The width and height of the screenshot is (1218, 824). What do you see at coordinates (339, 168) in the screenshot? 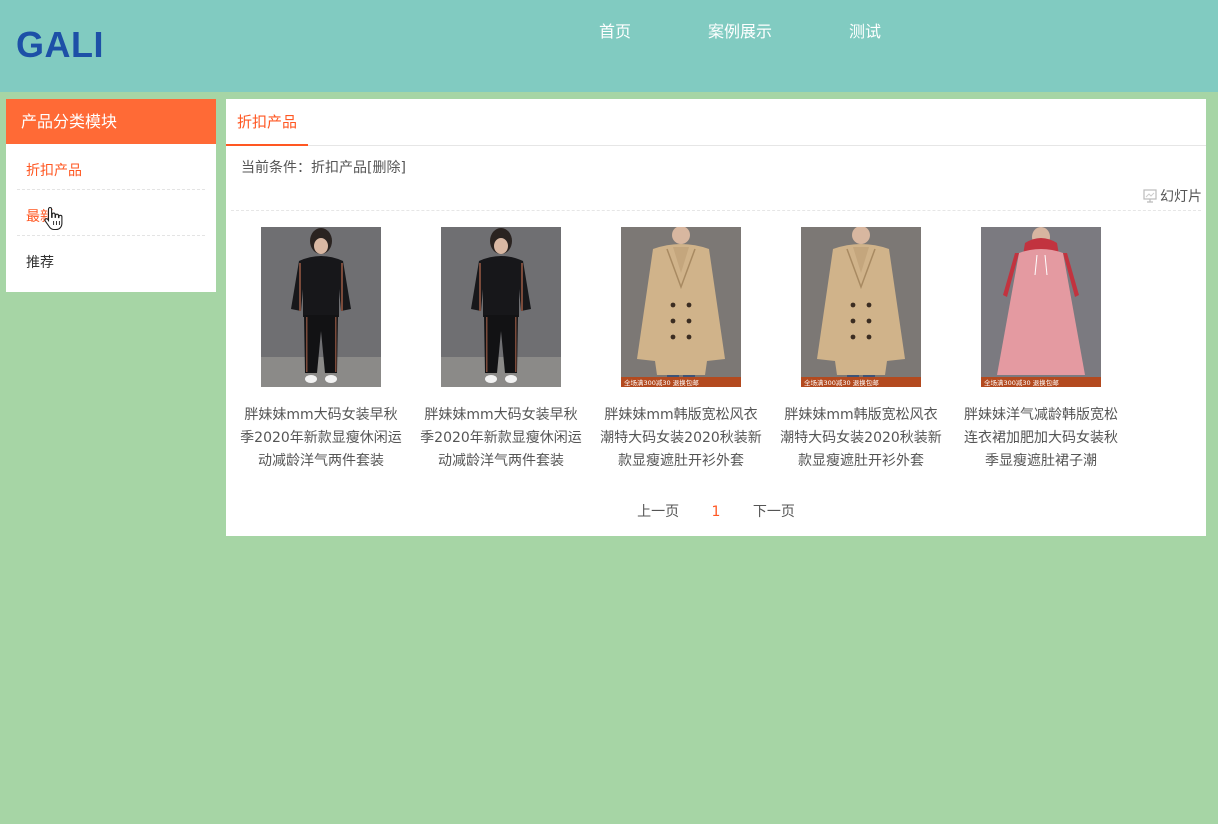
I see `condition-value: 折扣产品` at bounding box center [339, 168].